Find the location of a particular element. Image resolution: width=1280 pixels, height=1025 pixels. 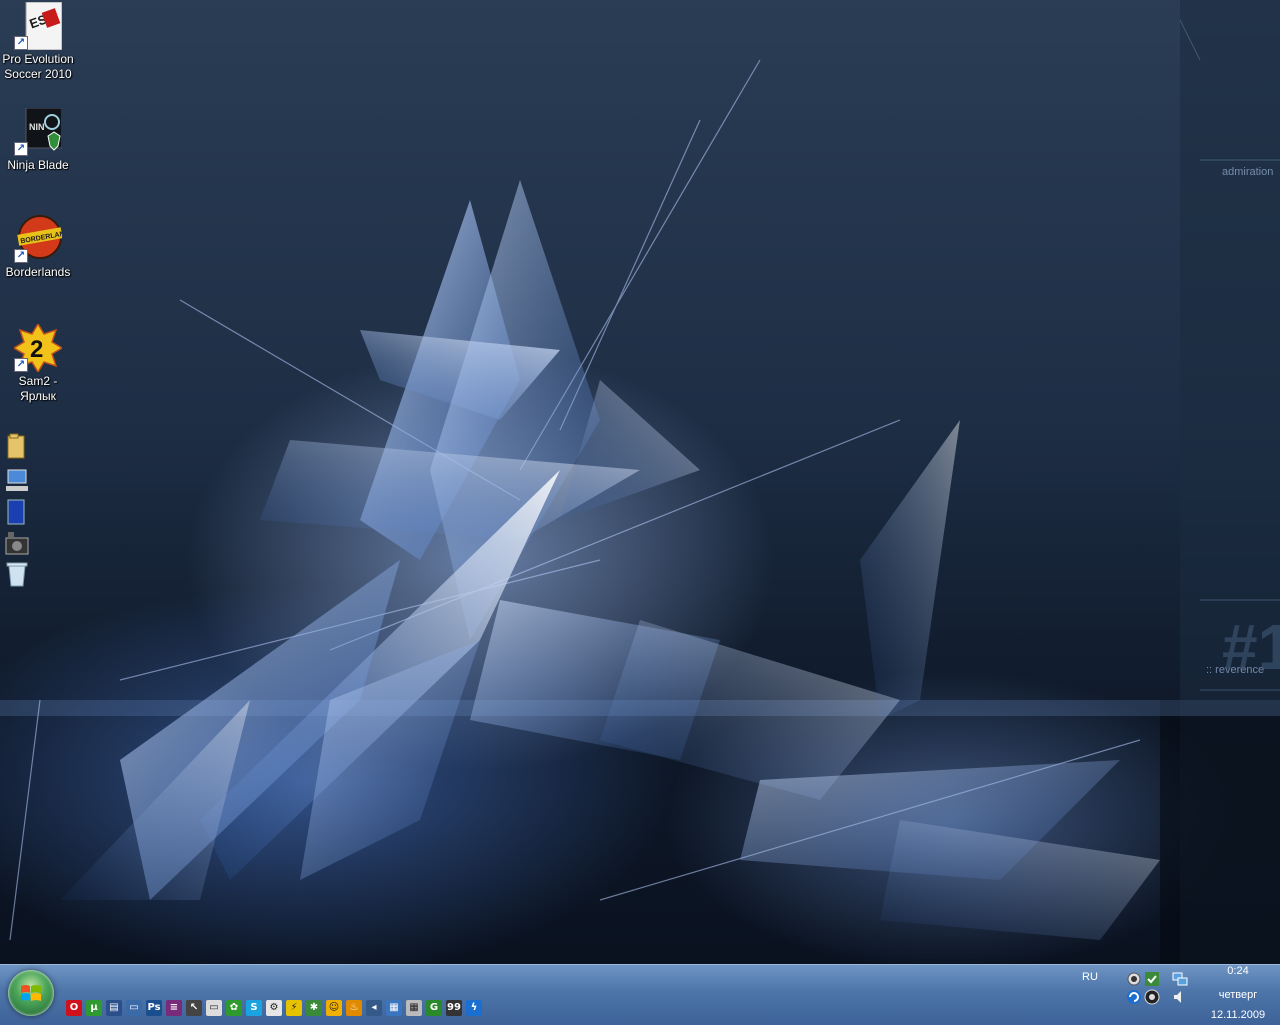

everest-icon: G is located at coordinates (434, 1008).